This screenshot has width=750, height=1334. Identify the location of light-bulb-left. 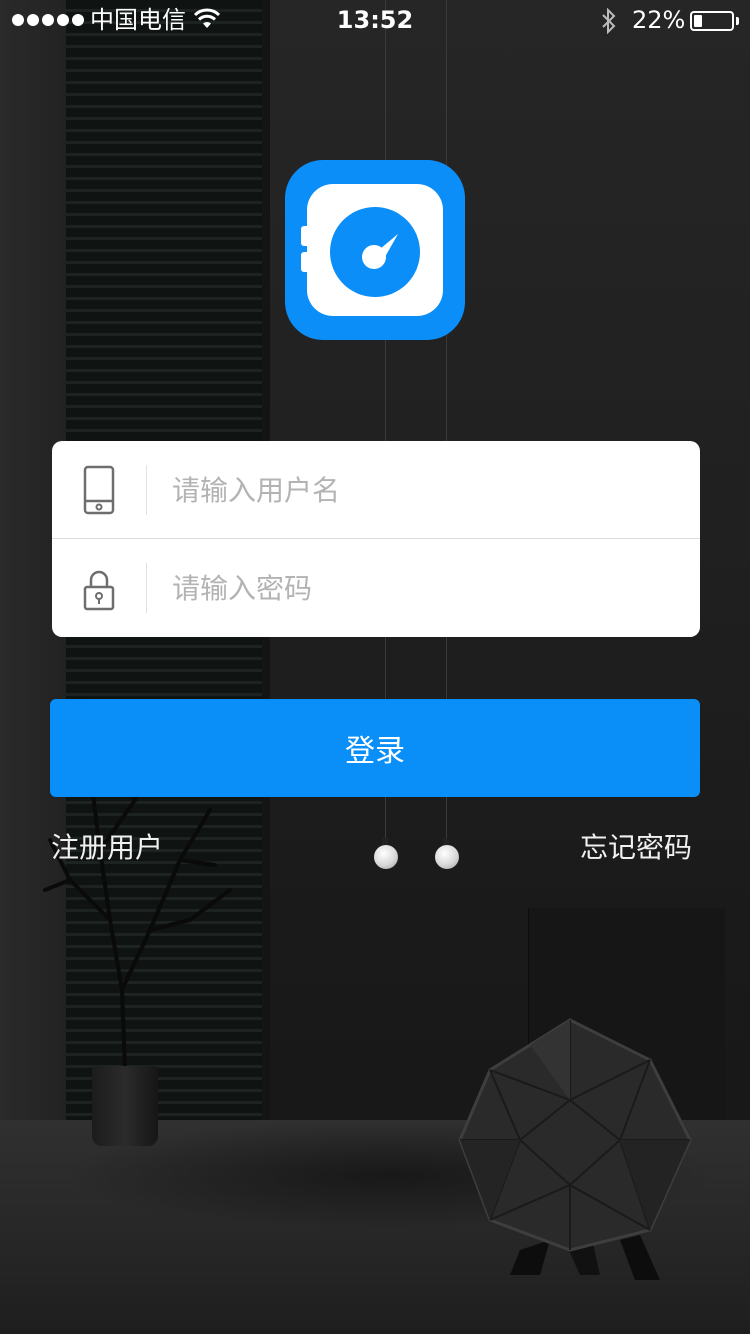
(386, 857).